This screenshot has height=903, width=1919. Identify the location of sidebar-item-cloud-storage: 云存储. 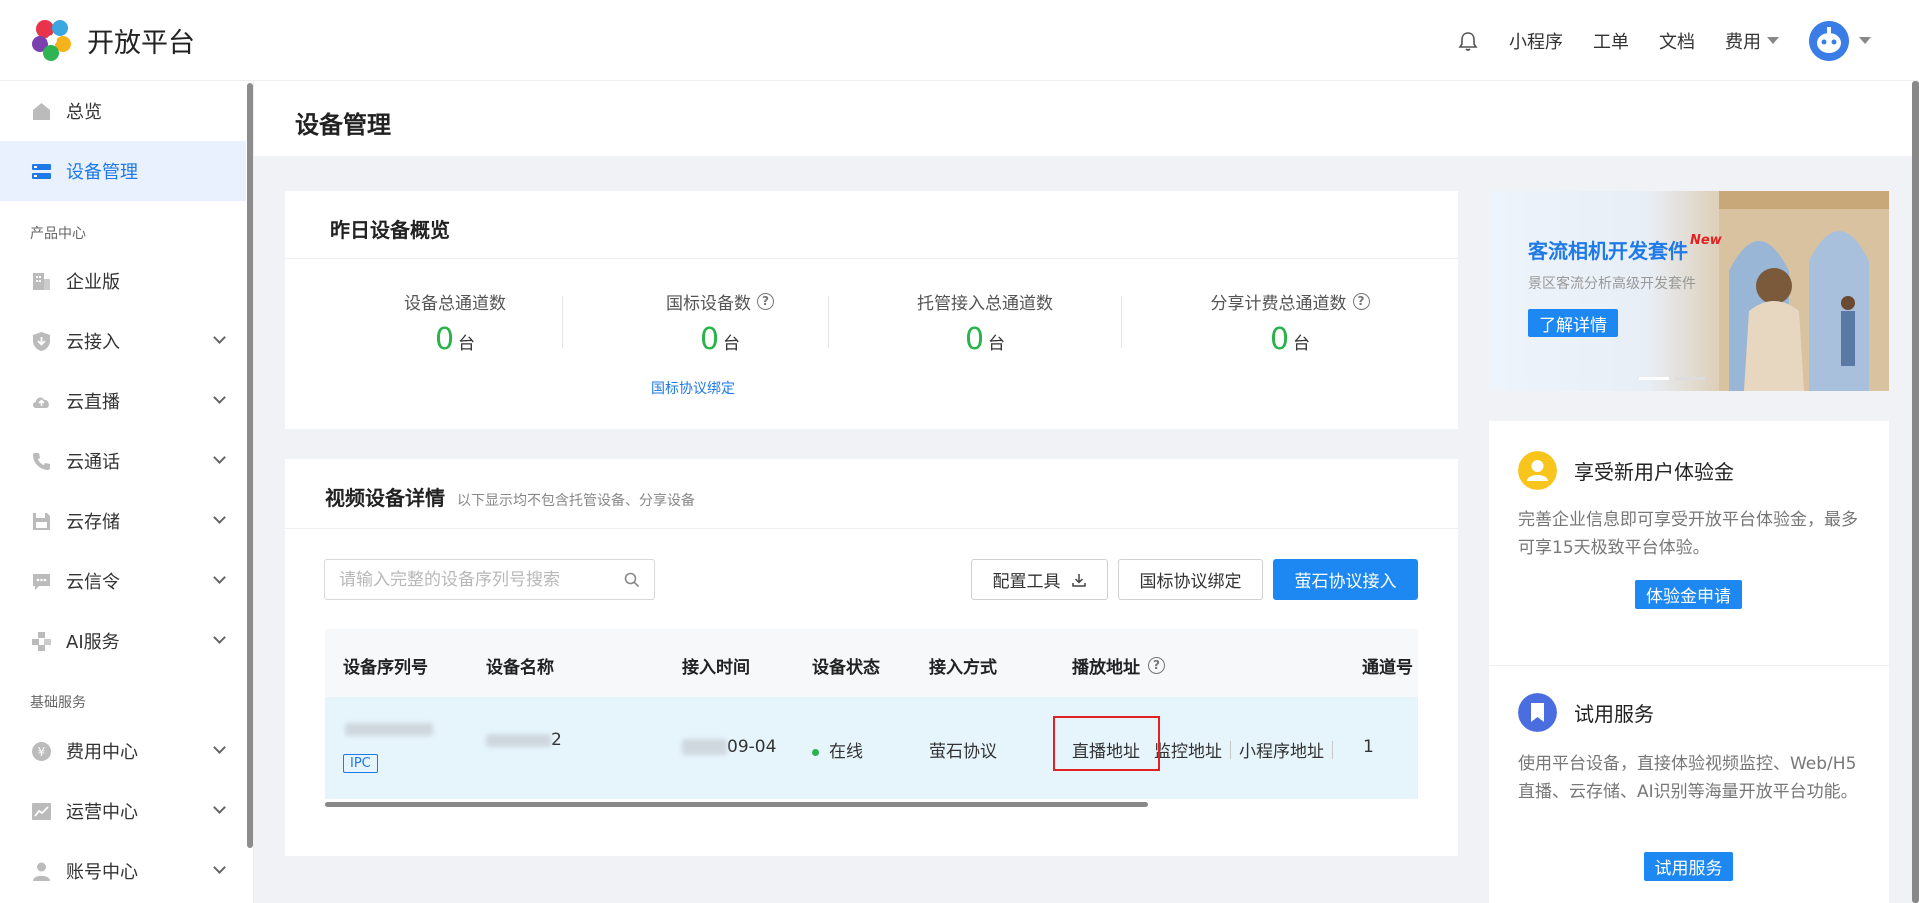
(123, 521).